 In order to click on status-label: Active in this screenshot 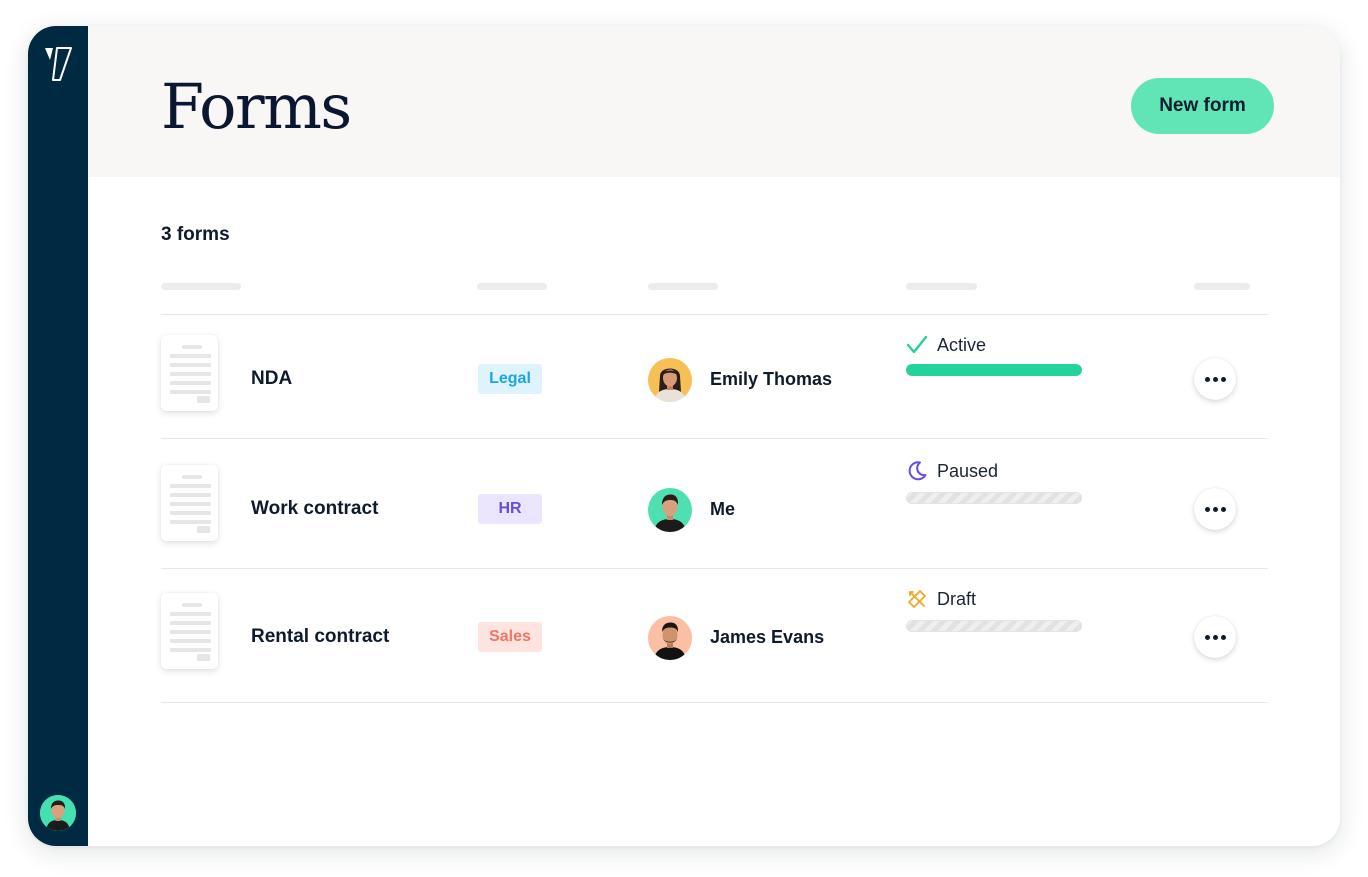, I will do `click(962, 345)`.